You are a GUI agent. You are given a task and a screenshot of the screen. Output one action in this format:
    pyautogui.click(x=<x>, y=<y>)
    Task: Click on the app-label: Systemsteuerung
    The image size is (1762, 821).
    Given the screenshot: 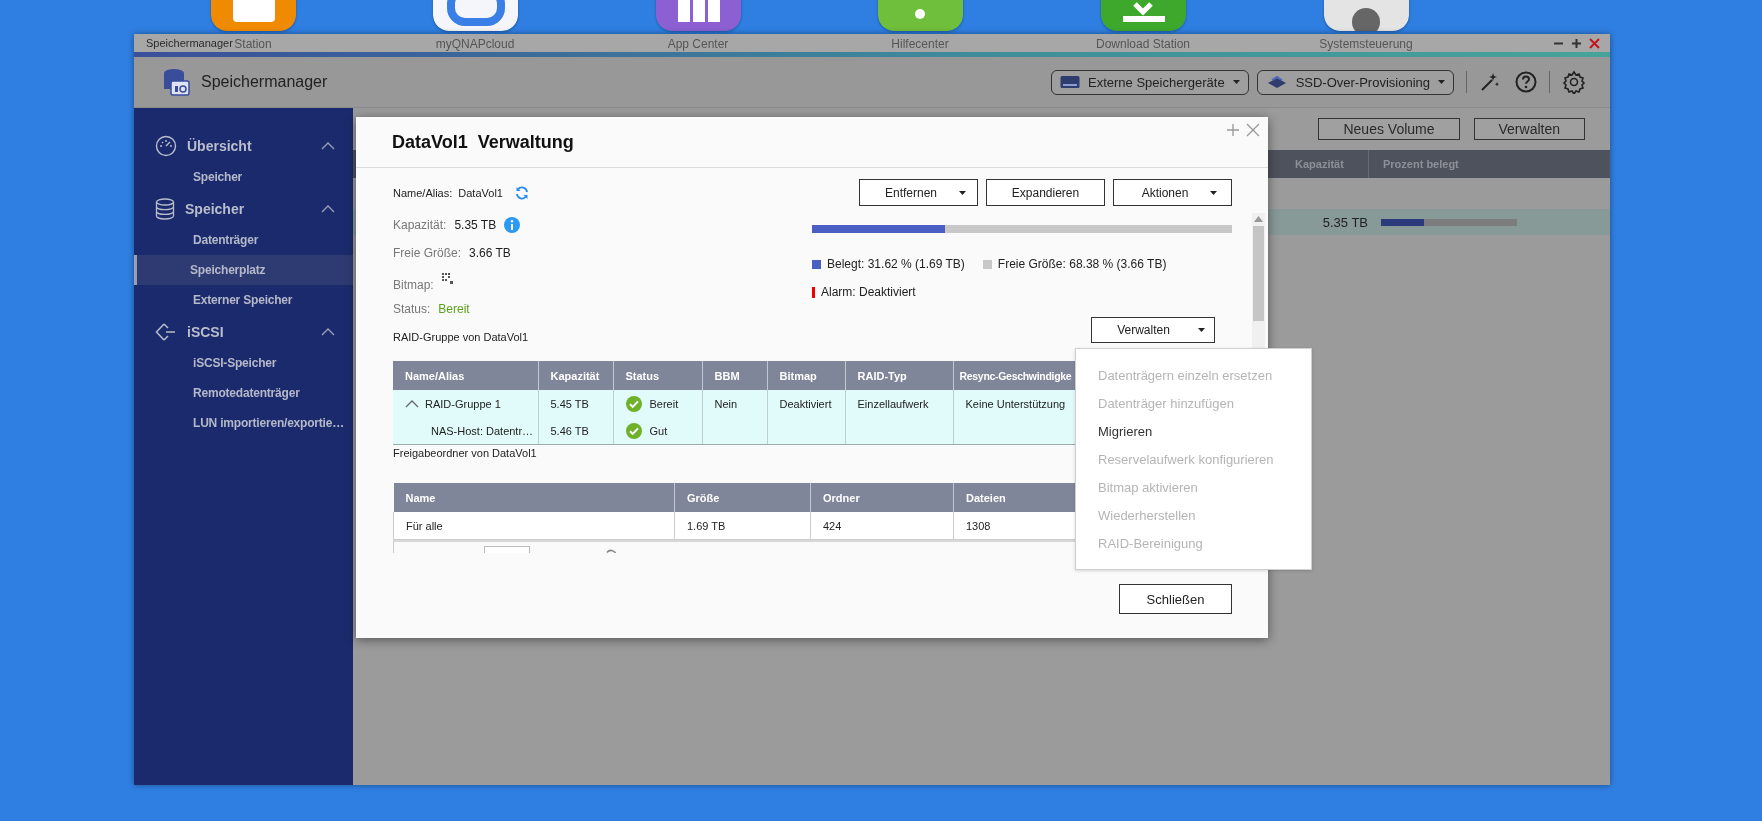 What is the action you would take?
    pyautogui.click(x=1366, y=44)
    